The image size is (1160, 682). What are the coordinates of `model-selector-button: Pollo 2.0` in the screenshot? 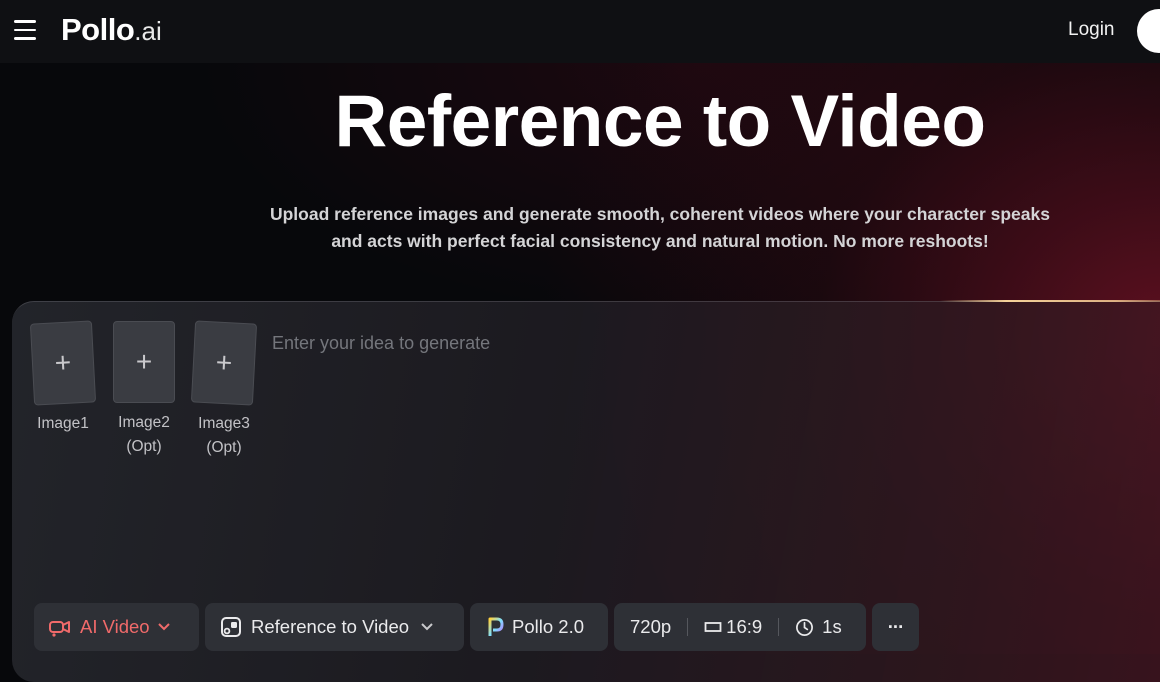 It's located at (539, 627).